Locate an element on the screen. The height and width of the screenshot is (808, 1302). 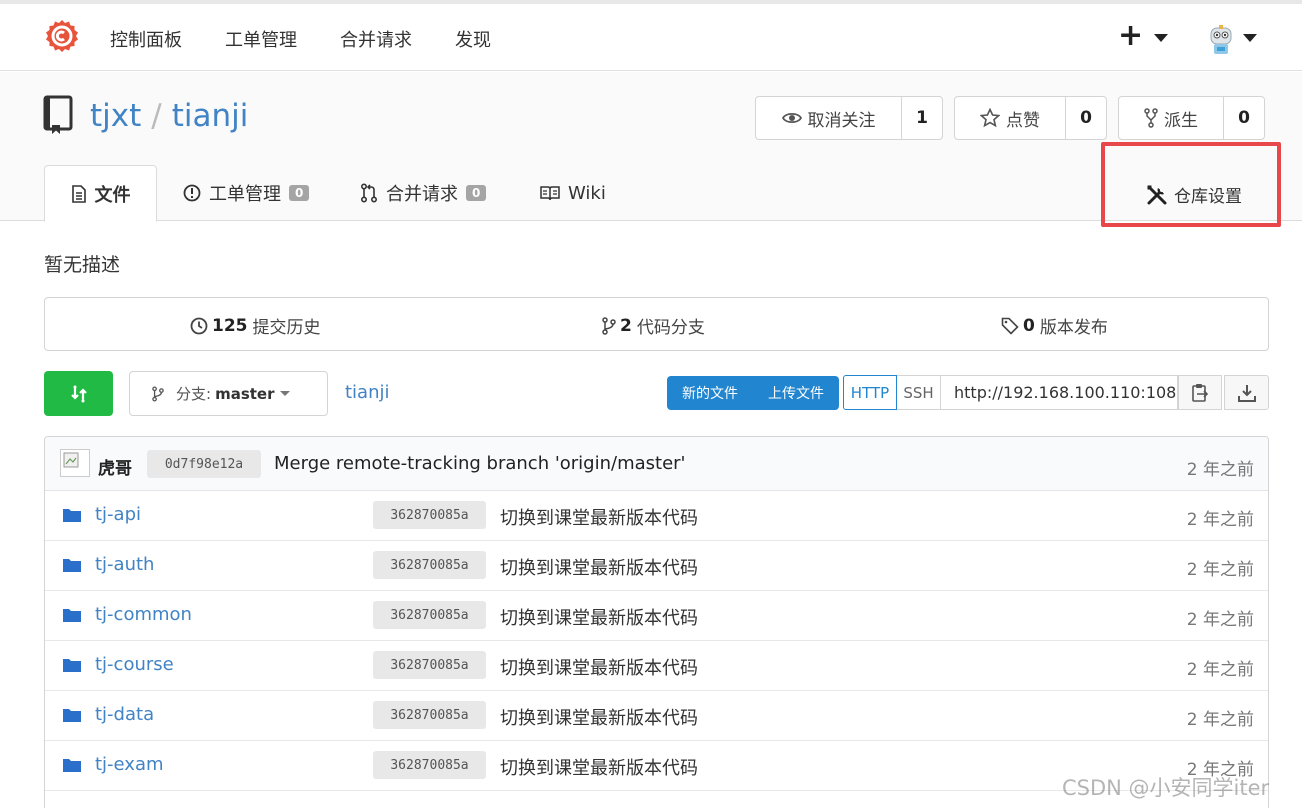
table-row: tj-course 362870085a 切换到课堂最新版本代码 2 年之前 is located at coordinates (656, 666).